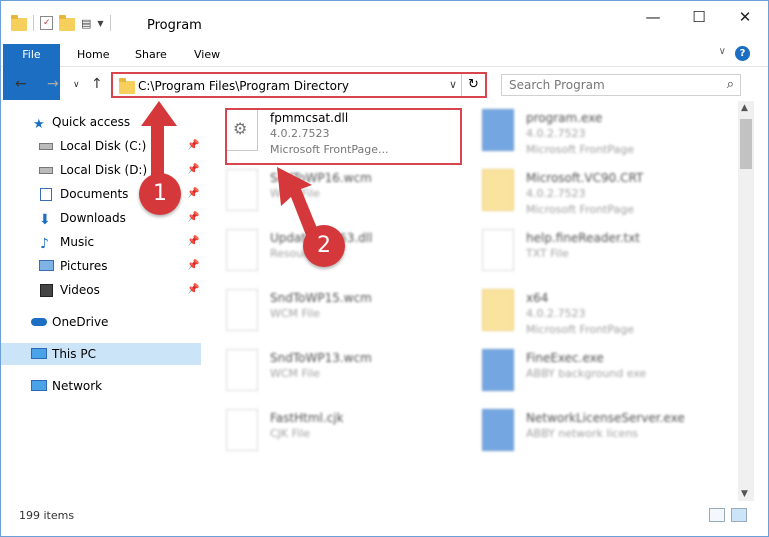 The height and width of the screenshot is (537, 769). I want to click on step-badge-2: 2, so click(324, 246).